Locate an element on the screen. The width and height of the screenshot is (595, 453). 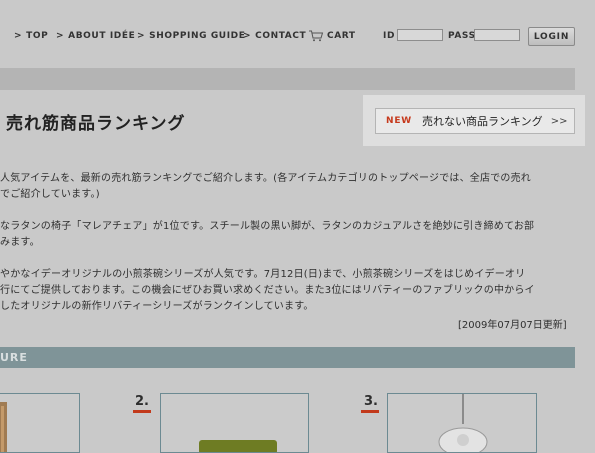
rank-3-thumbnail is located at coordinates (462, 423).